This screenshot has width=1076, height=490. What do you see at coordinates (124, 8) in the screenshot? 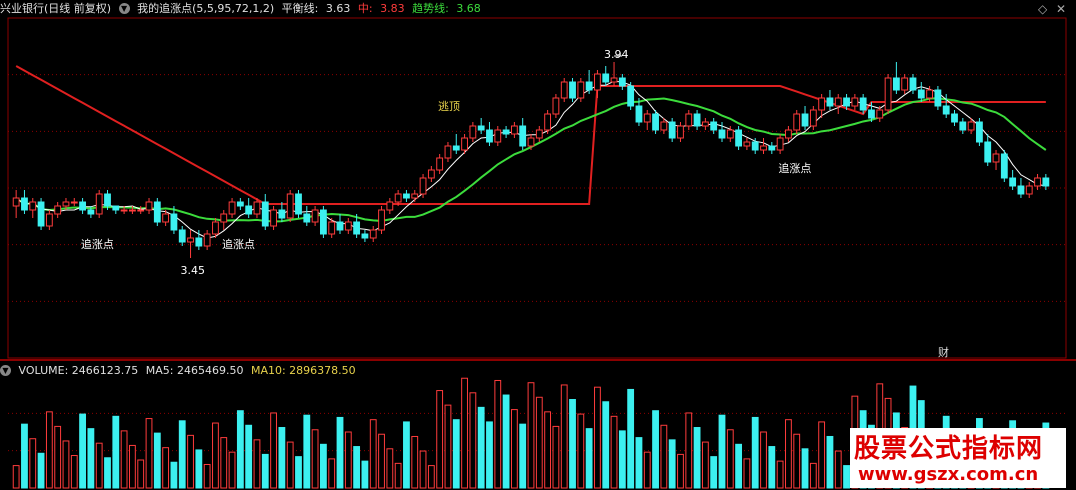
I see `indicator-menu-icon: ▼` at bounding box center [124, 8].